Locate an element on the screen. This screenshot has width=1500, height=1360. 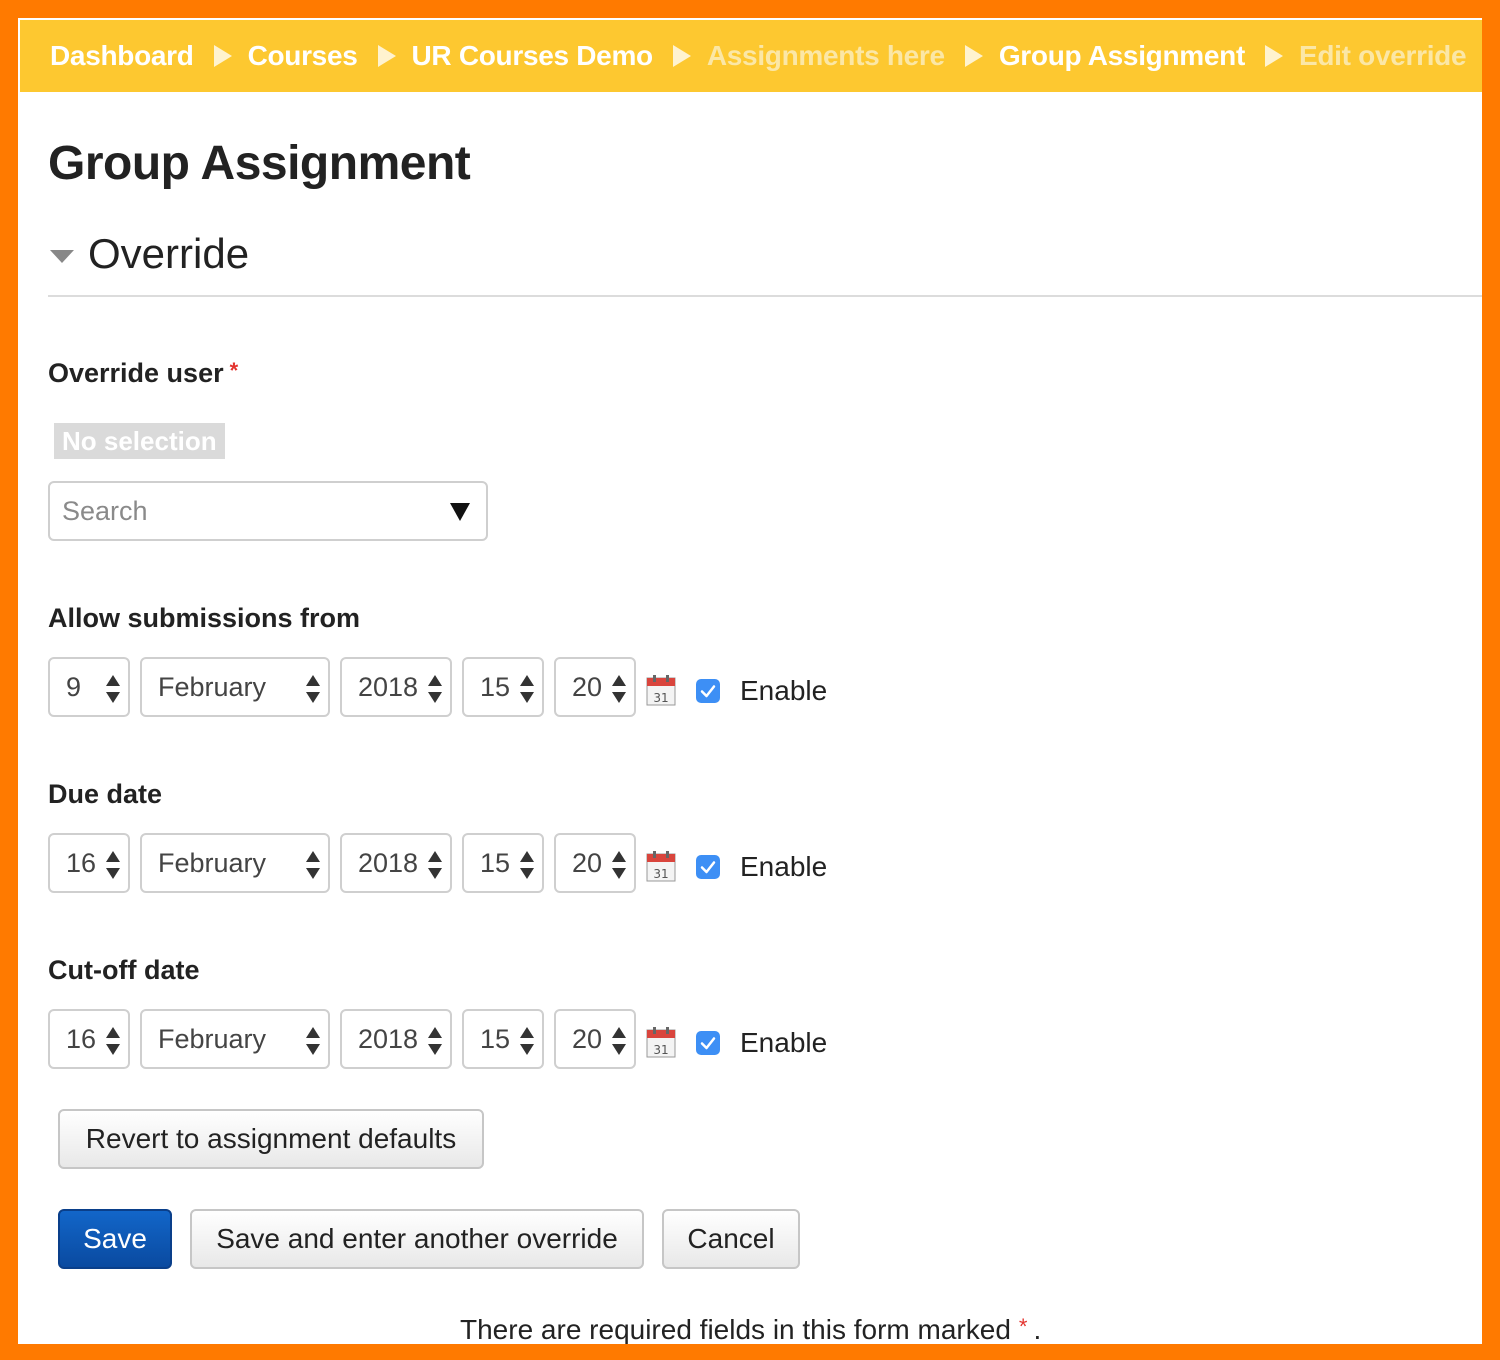
section-title: Override is located at coordinates (169, 253).